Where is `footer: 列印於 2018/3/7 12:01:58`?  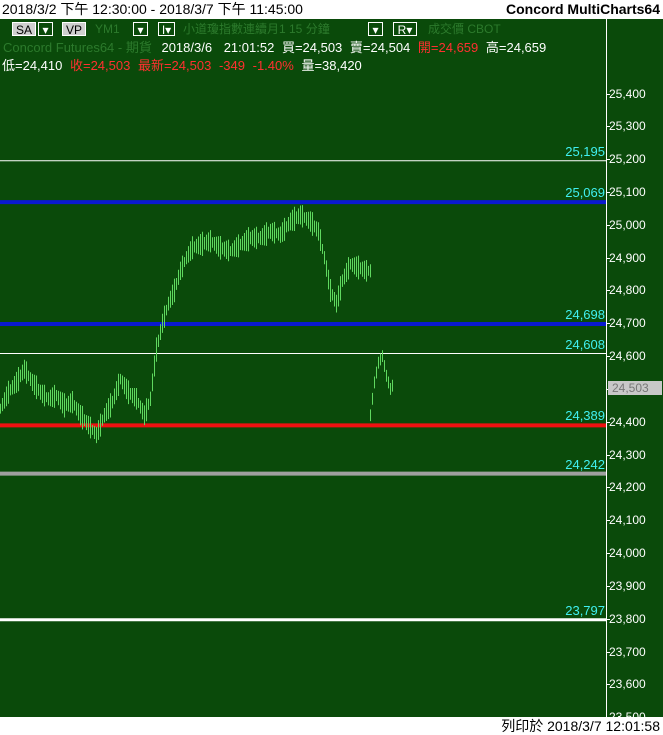
footer: 列印於 2018/3/7 12:01:58 is located at coordinates (331, 726).